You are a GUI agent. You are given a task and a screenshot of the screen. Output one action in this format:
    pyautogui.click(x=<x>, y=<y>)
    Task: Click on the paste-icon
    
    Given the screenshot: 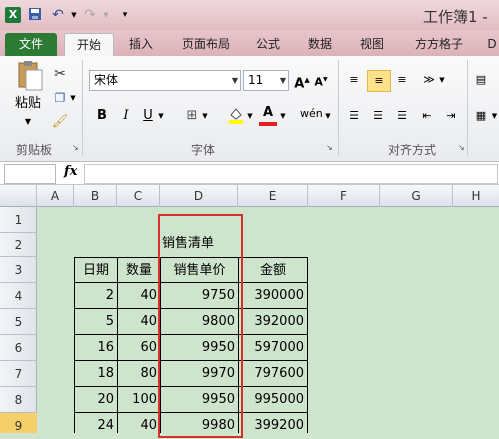 What is the action you would take?
    pyautogui.click(x=29, y=76)
    